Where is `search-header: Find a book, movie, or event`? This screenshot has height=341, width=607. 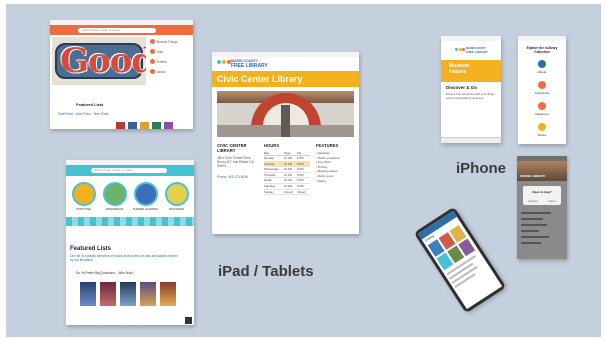
search-header: Find a book, movie, or event is located at coordinates (130, 170).